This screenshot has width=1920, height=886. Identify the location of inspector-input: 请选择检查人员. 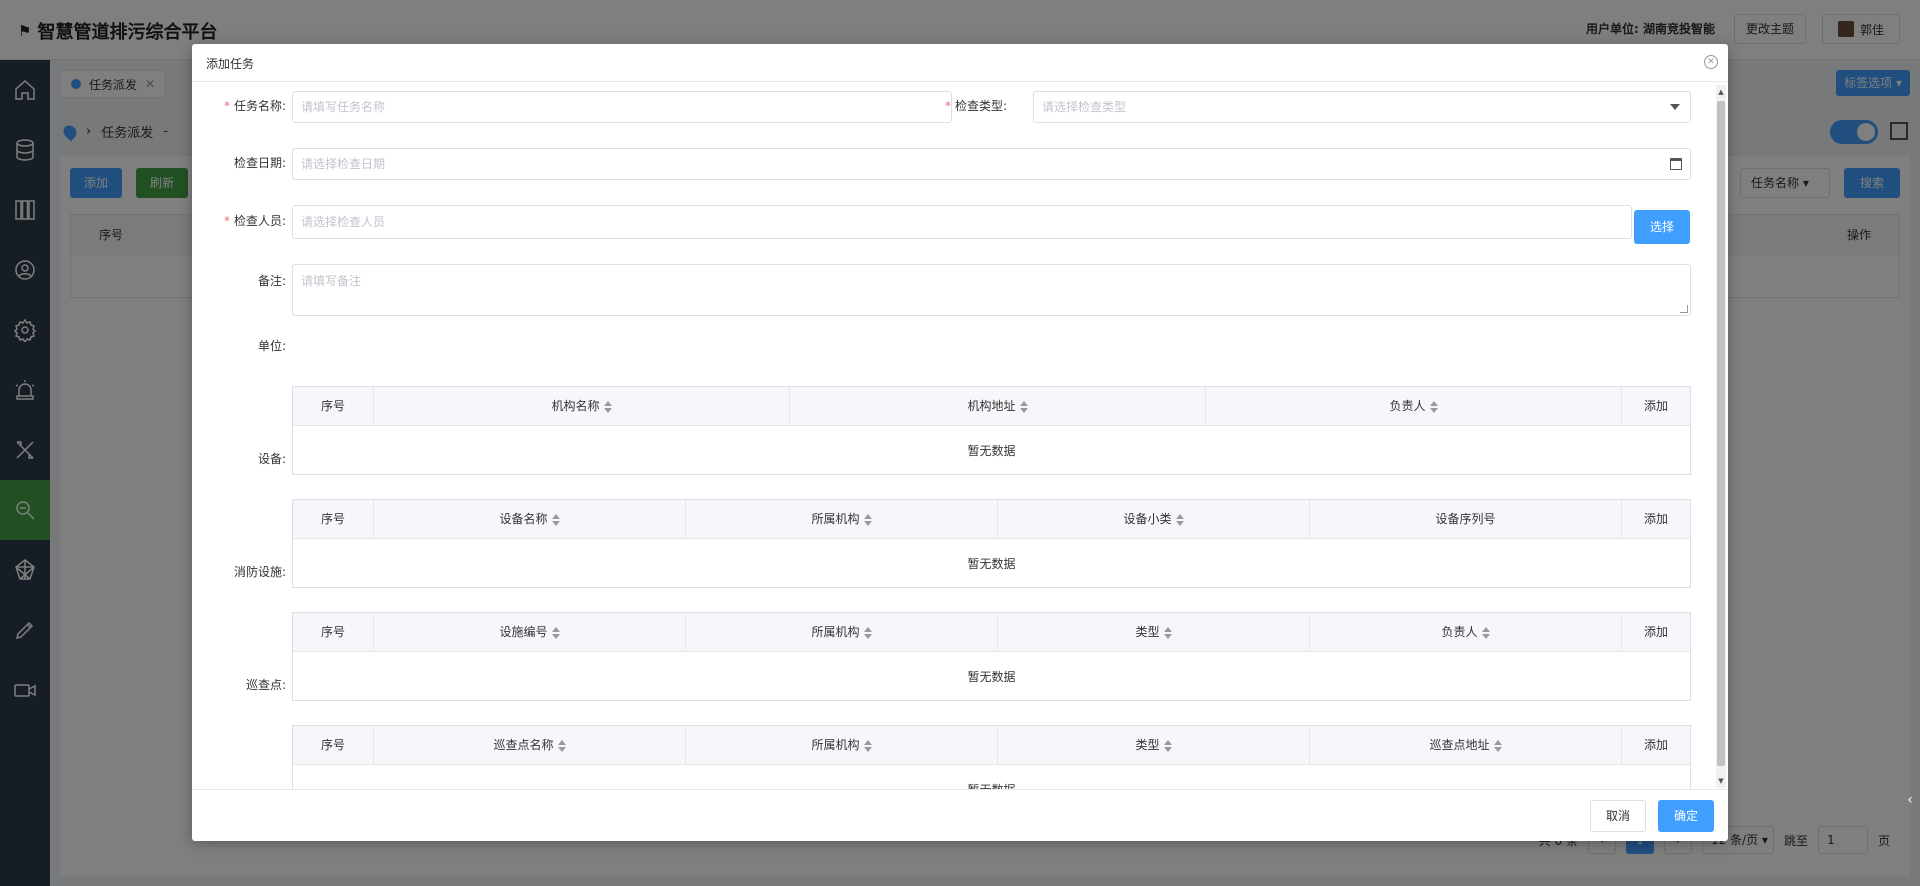
(962, 222).